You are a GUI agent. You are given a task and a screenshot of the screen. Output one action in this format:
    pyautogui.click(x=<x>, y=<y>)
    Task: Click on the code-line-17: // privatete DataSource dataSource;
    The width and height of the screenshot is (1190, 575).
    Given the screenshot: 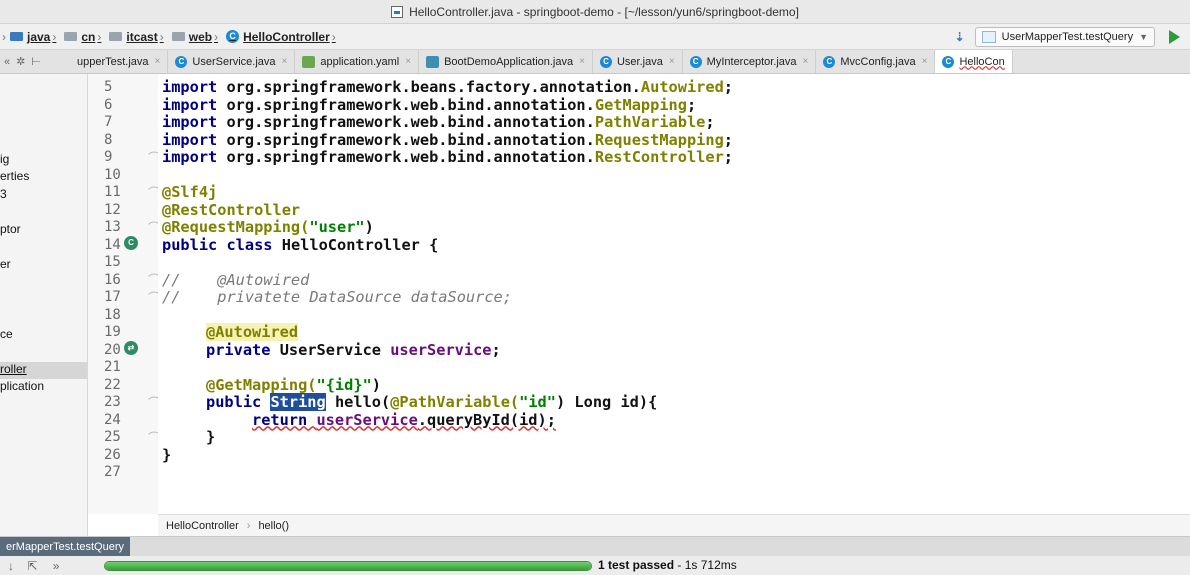 What is the action you would take?
    pyautogui.click(x=337, y=297)
    